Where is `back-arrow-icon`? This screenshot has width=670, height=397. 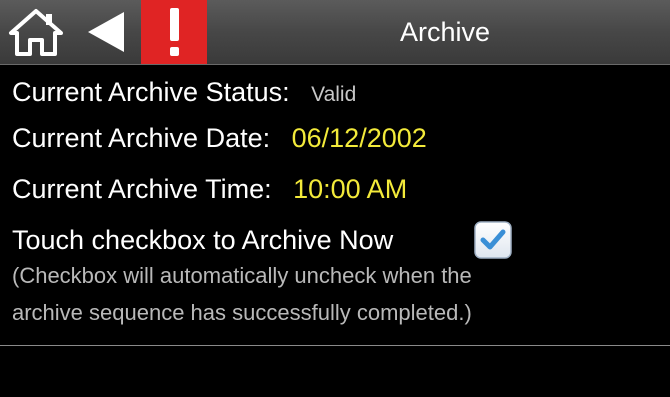 back-arrow-icon is located at coordinates (106, 32).